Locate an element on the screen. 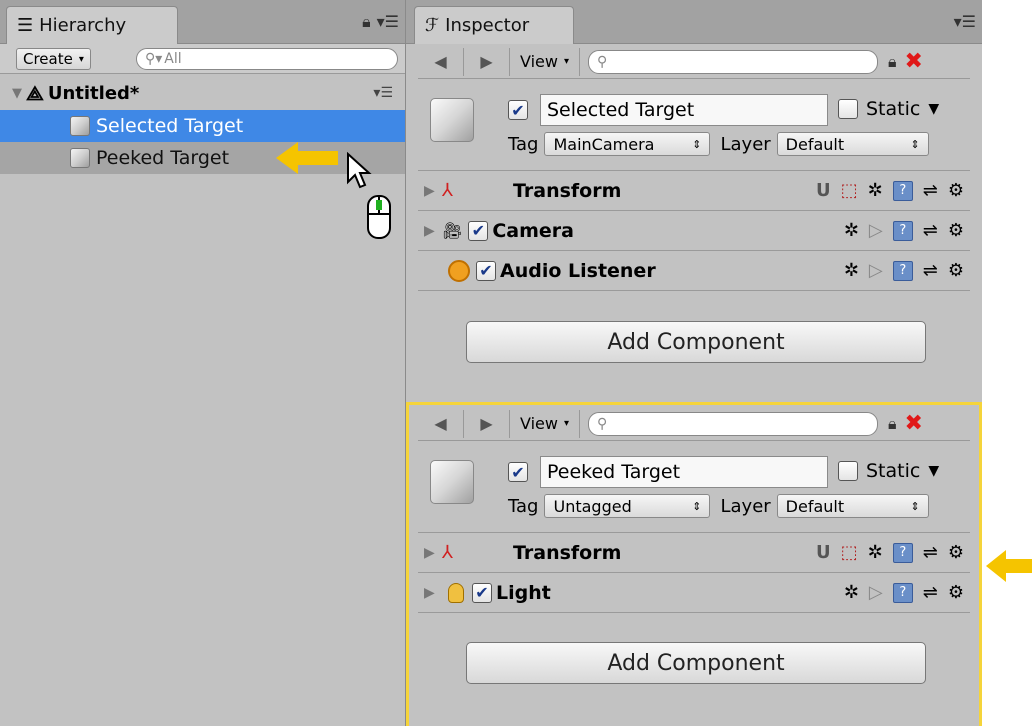 The image size is (1034, 726). component-name: Transform is located at coordinates (567, 190).